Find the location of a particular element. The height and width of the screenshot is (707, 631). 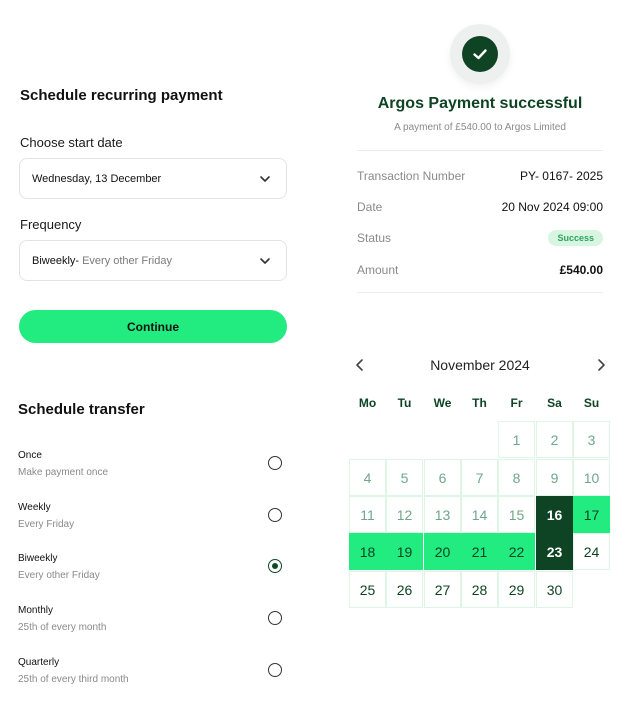

weekday-header: Sa is located at coordinates (554, 403).